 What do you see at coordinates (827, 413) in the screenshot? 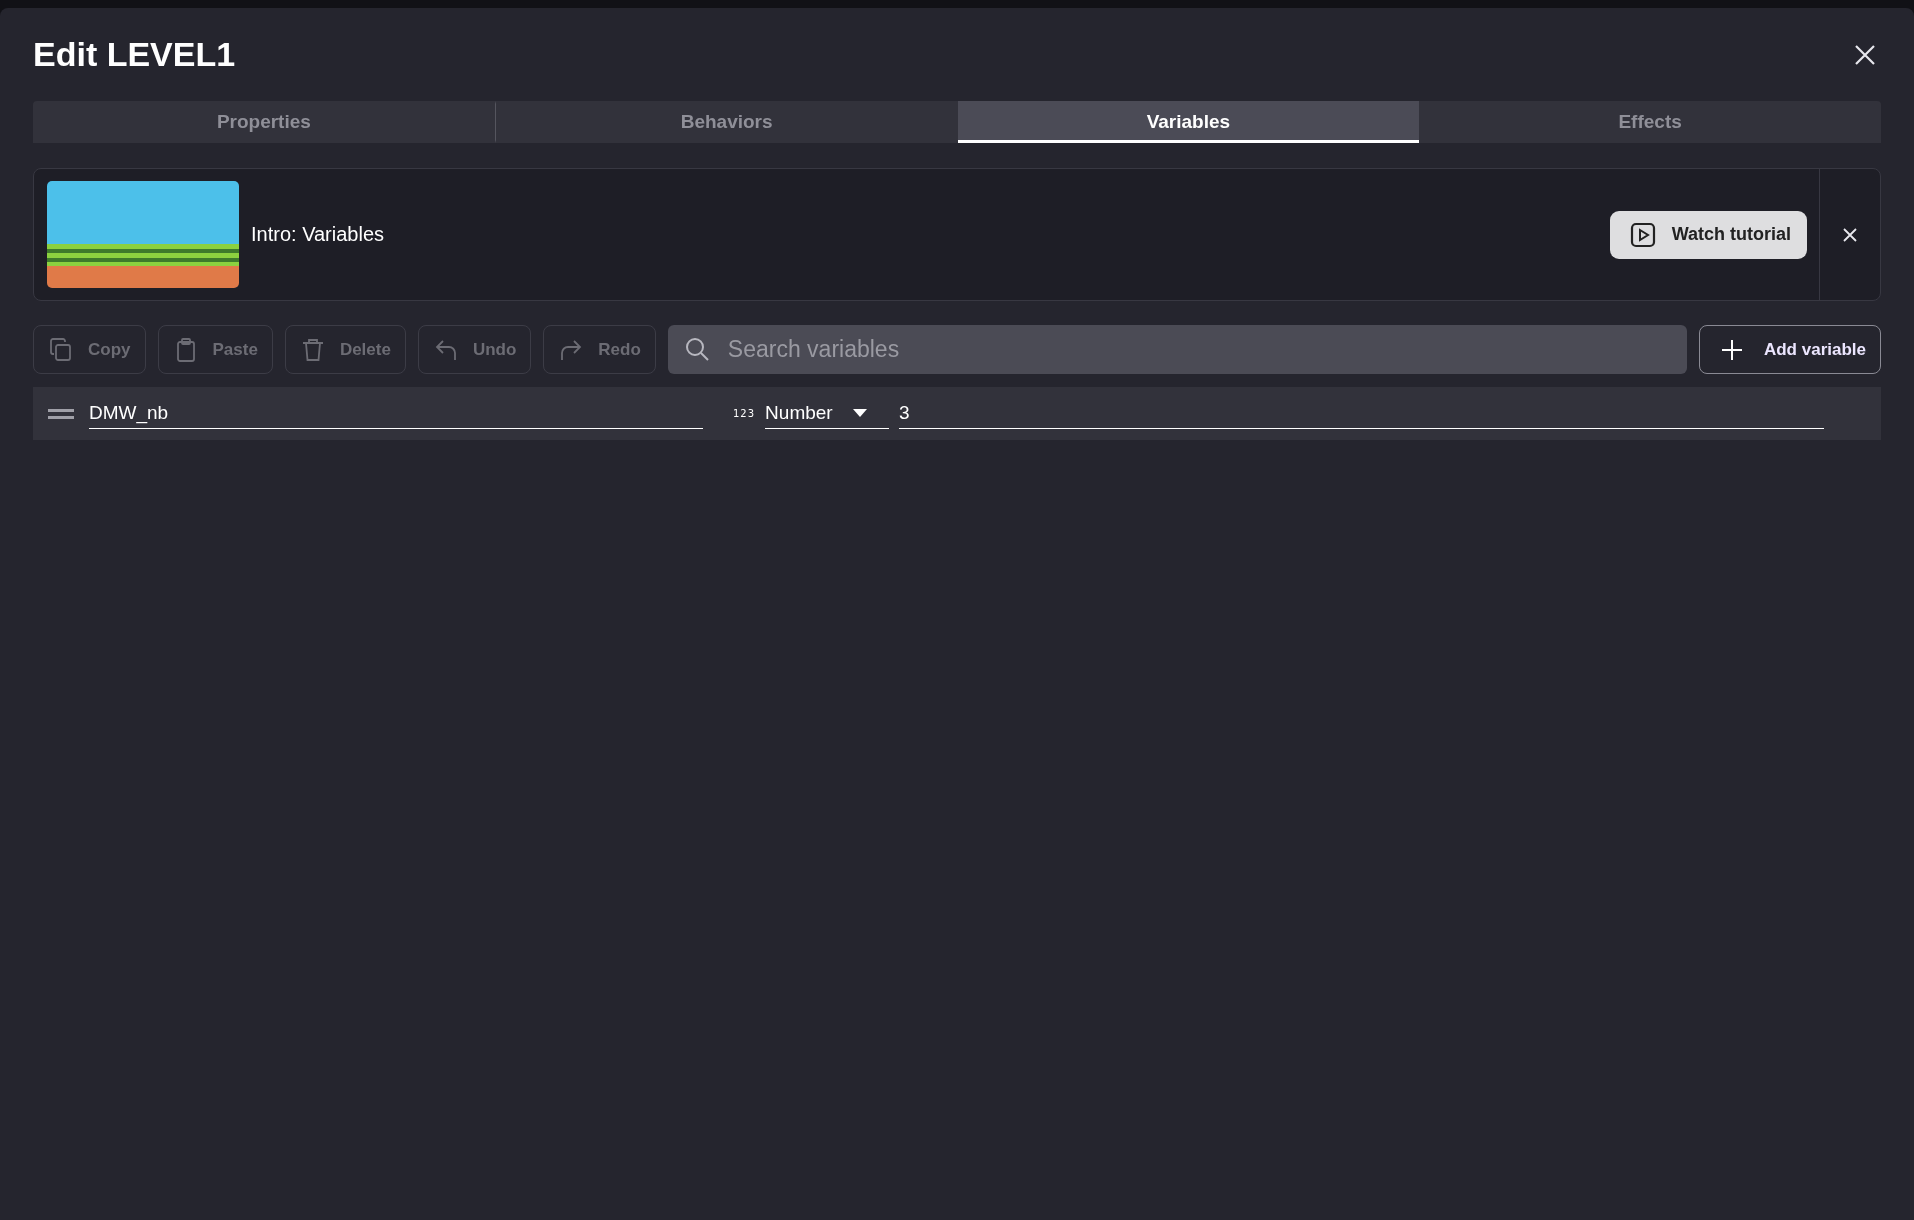
I see `type-dropdown: Number` at bounding box center [827, 413].